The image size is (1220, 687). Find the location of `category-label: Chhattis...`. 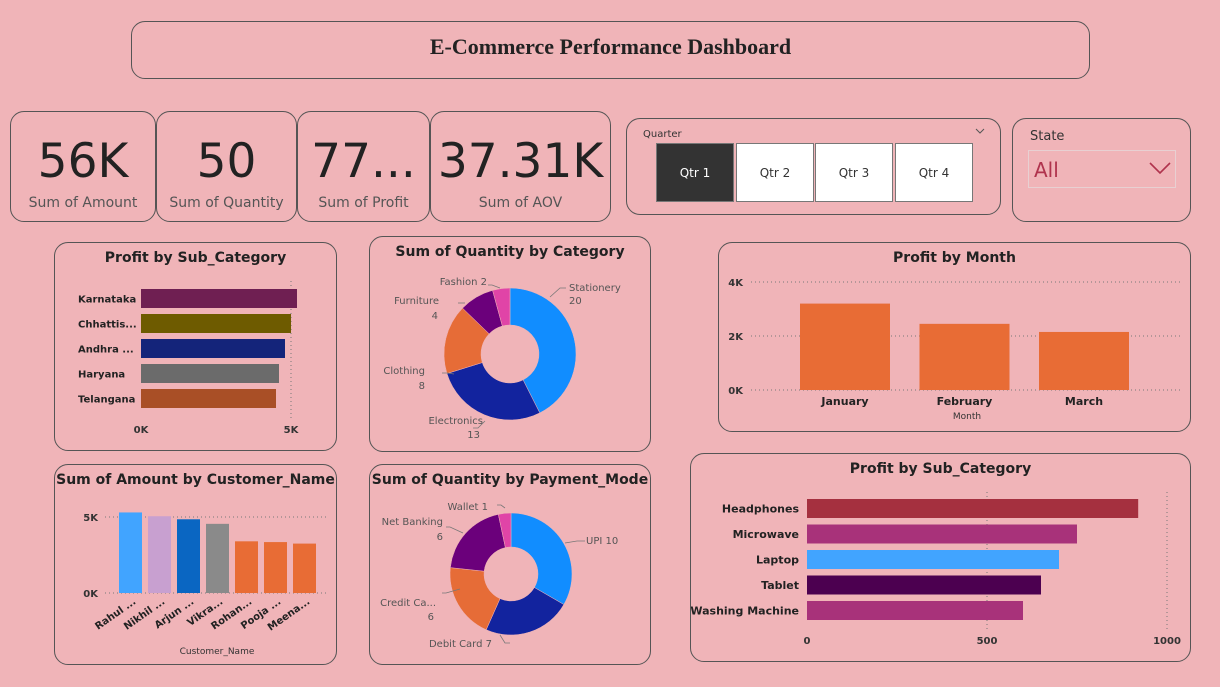

category-label: Chhattis... is located at coordinates (107, 325).